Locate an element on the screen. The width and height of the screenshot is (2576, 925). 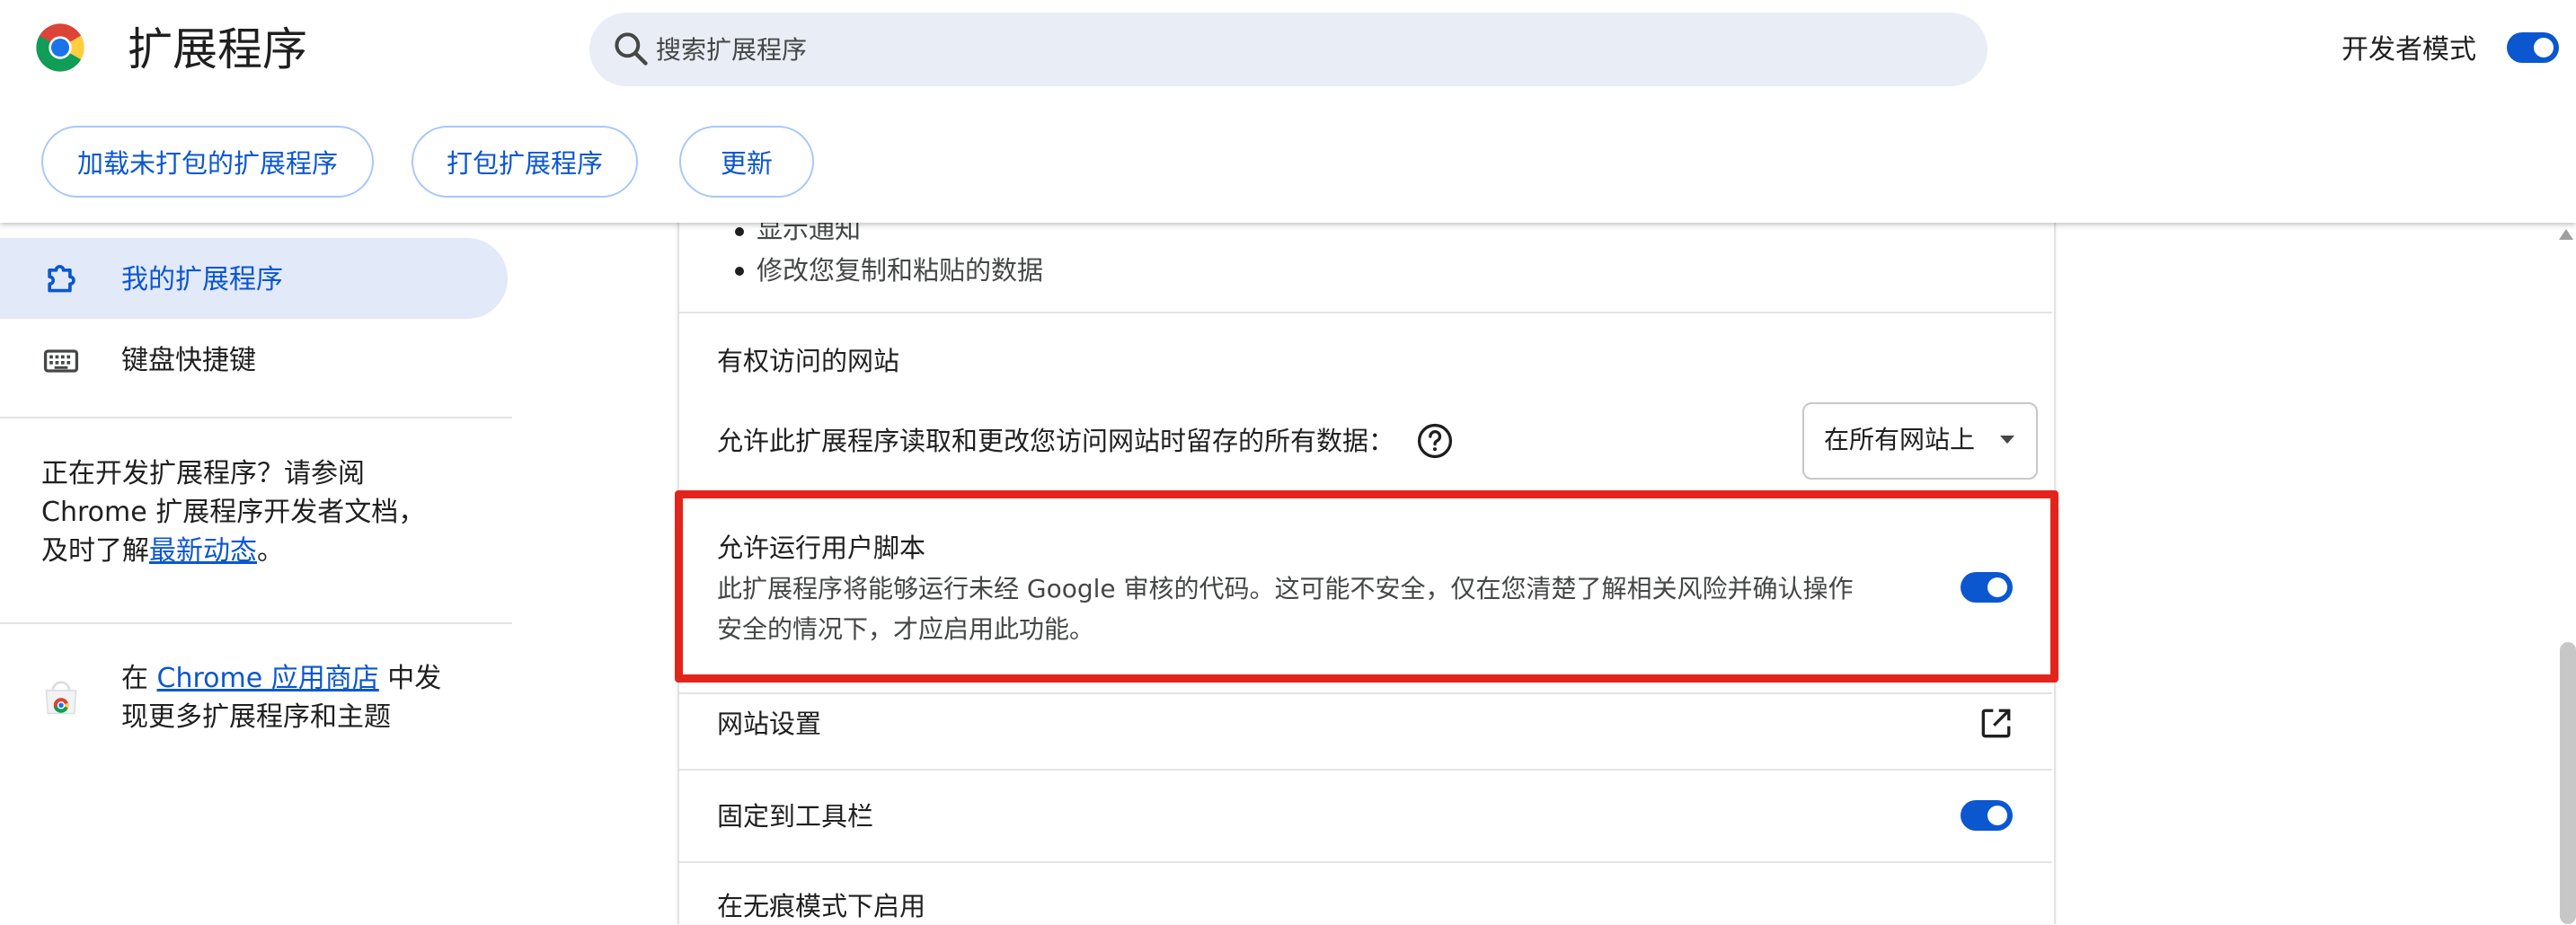
sidebar-item-keyboard-shortcuts: 键盘快捷键 is located at coordinates (188, 361).